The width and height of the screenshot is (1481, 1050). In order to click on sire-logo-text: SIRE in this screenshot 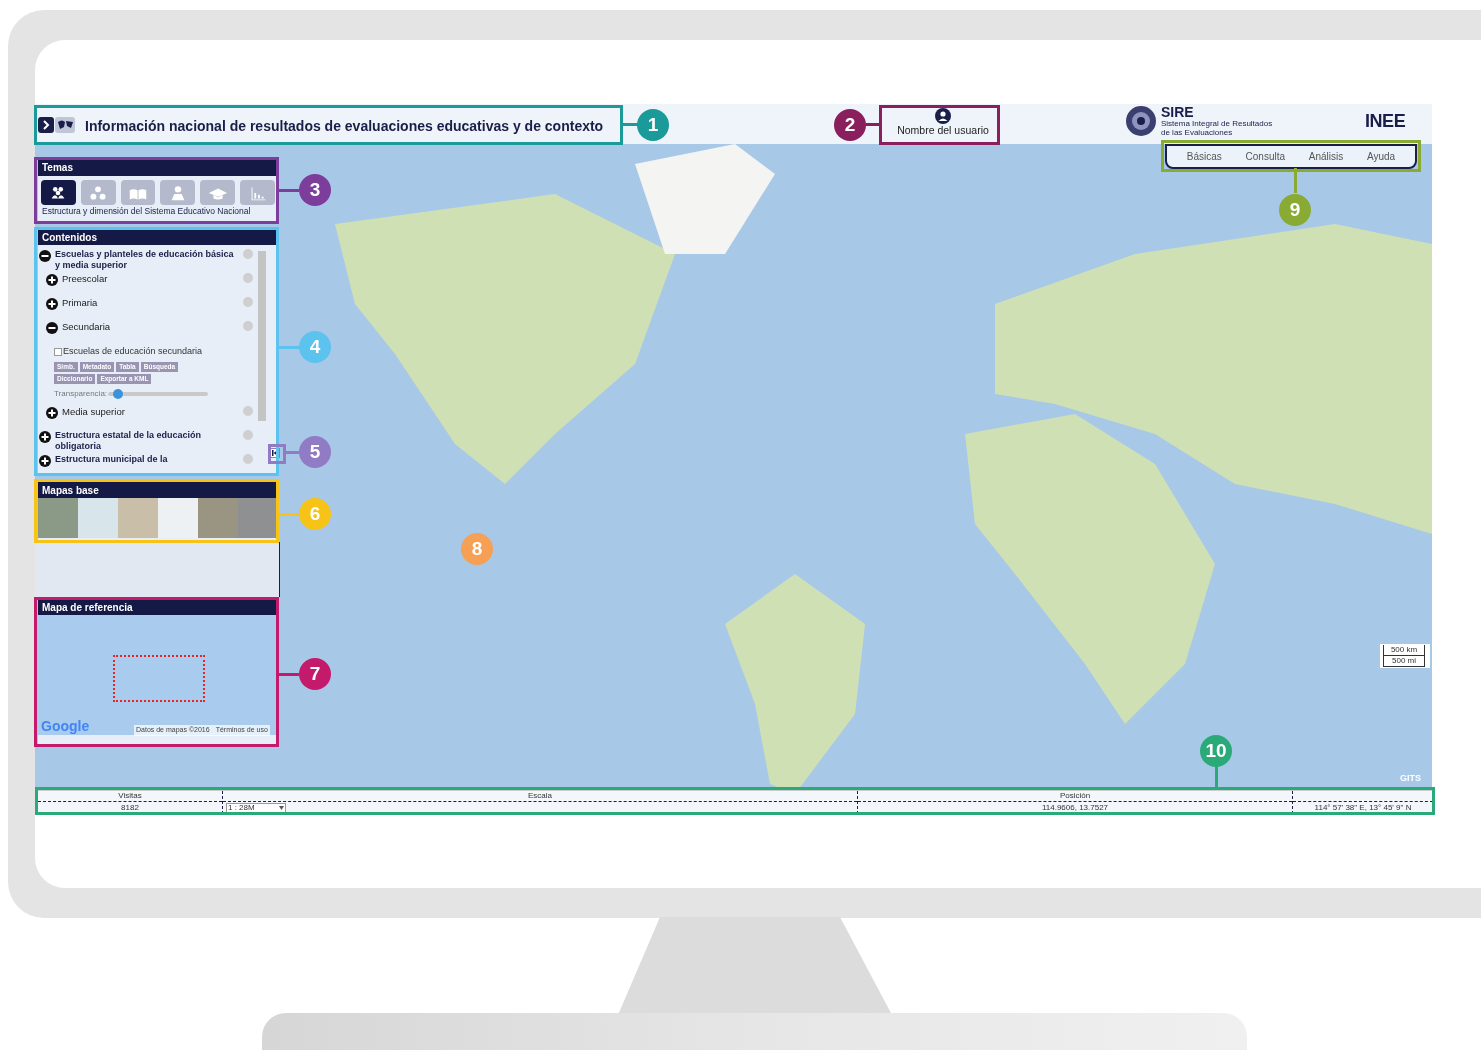, I will do `click(1178, 112)`.